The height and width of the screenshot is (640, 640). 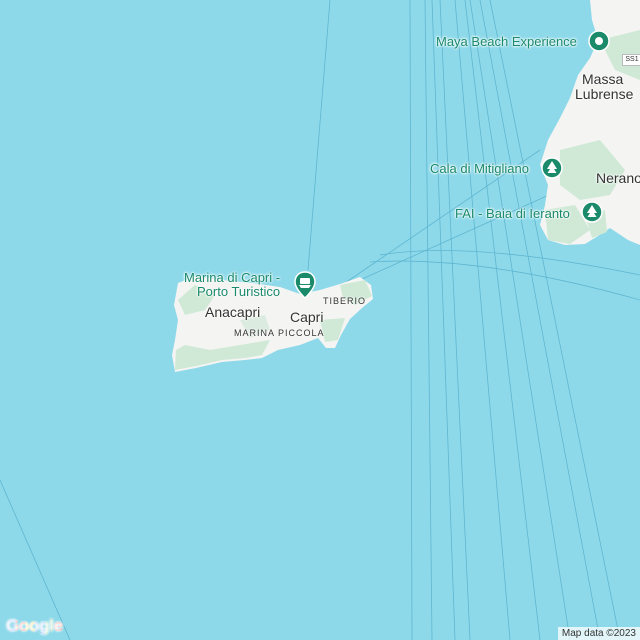 I want to click on anacapri-label: Anacapri, so click(x=233, y=312).